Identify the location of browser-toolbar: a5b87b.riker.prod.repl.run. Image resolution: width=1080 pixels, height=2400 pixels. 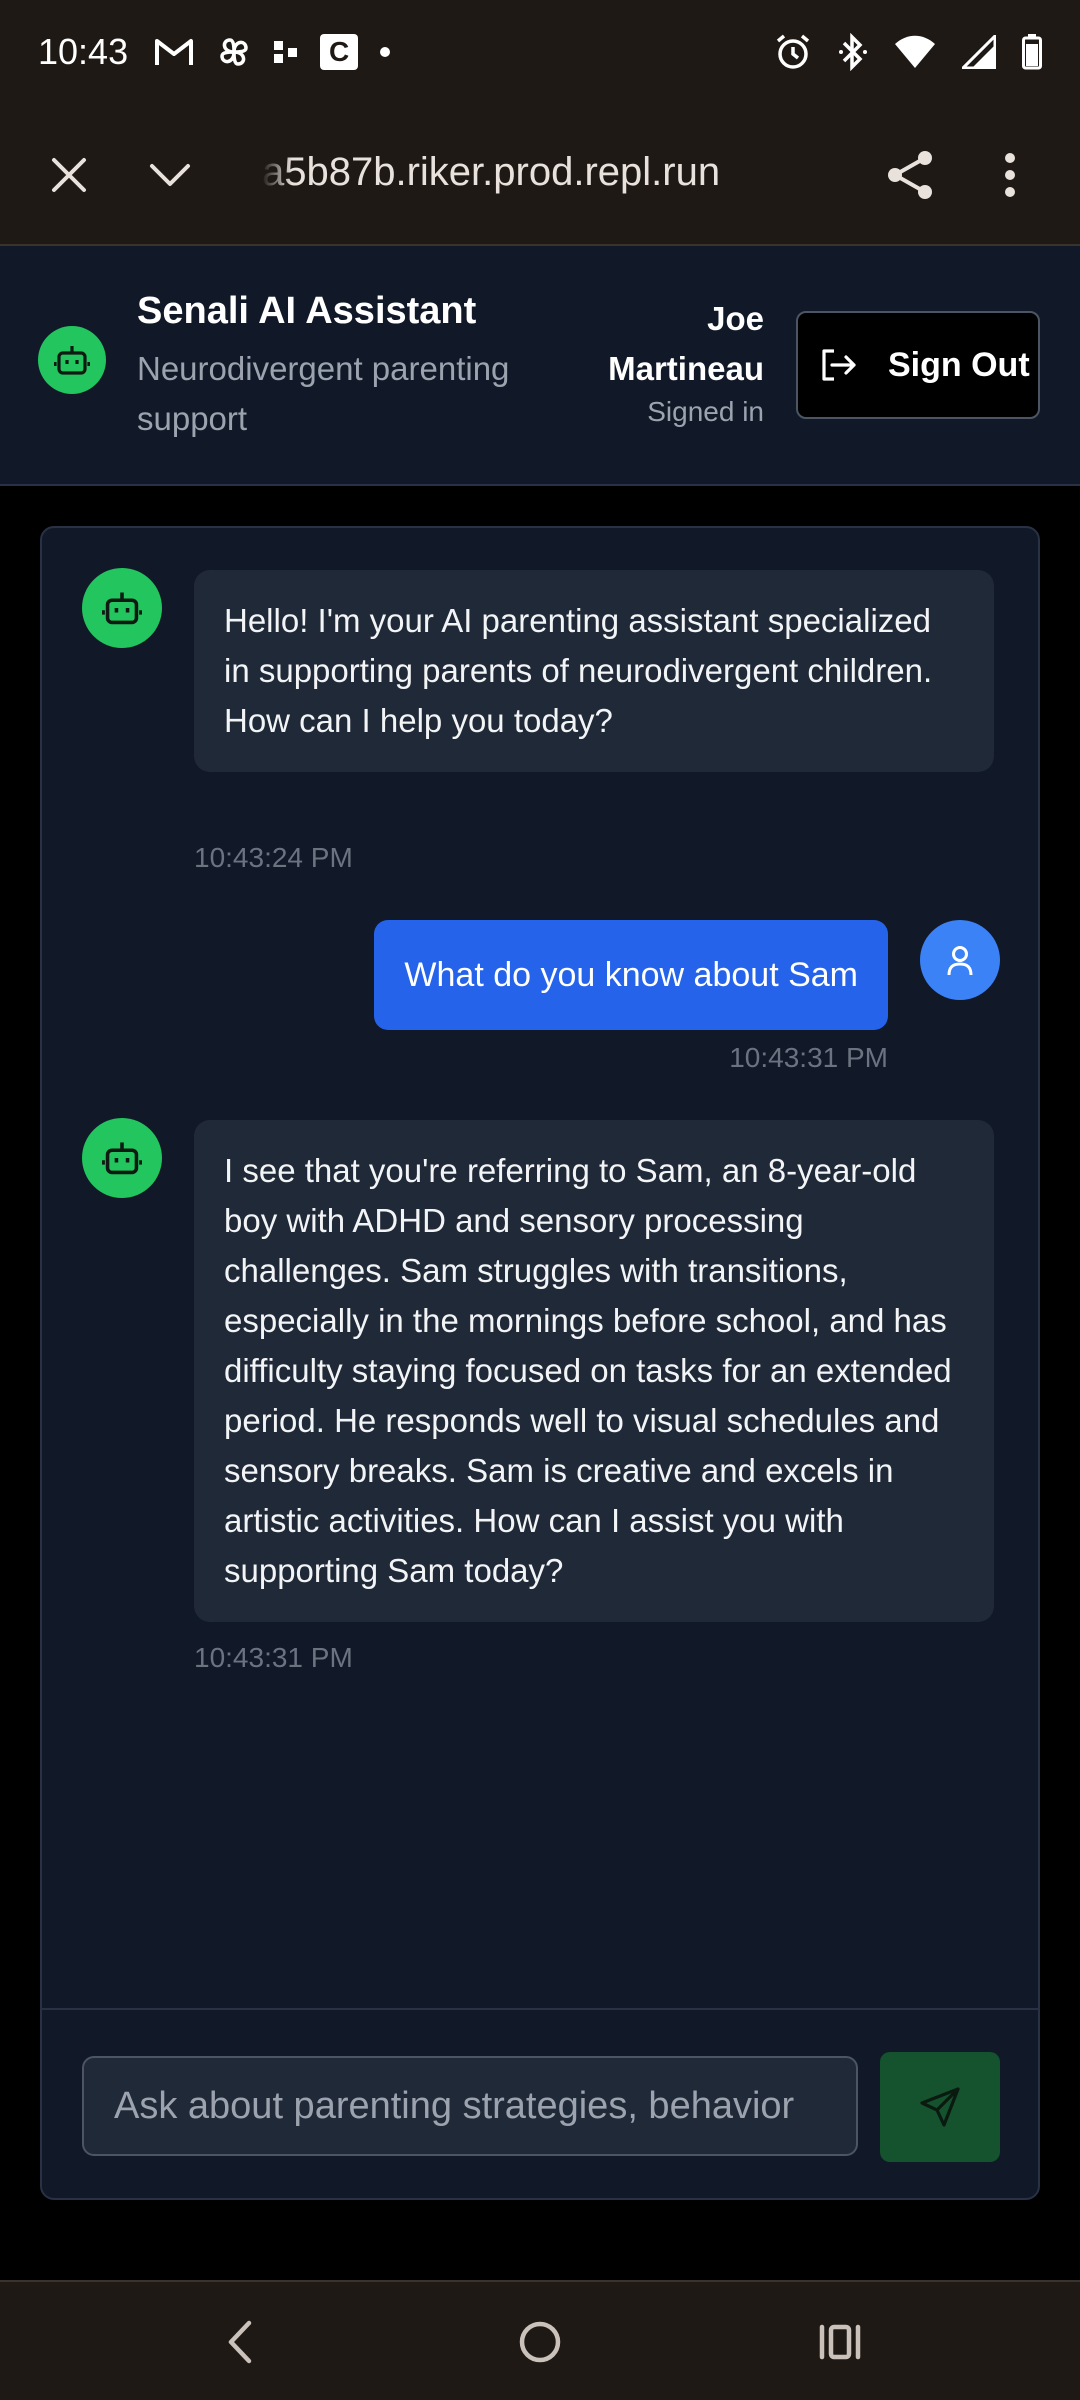
(540, 175).